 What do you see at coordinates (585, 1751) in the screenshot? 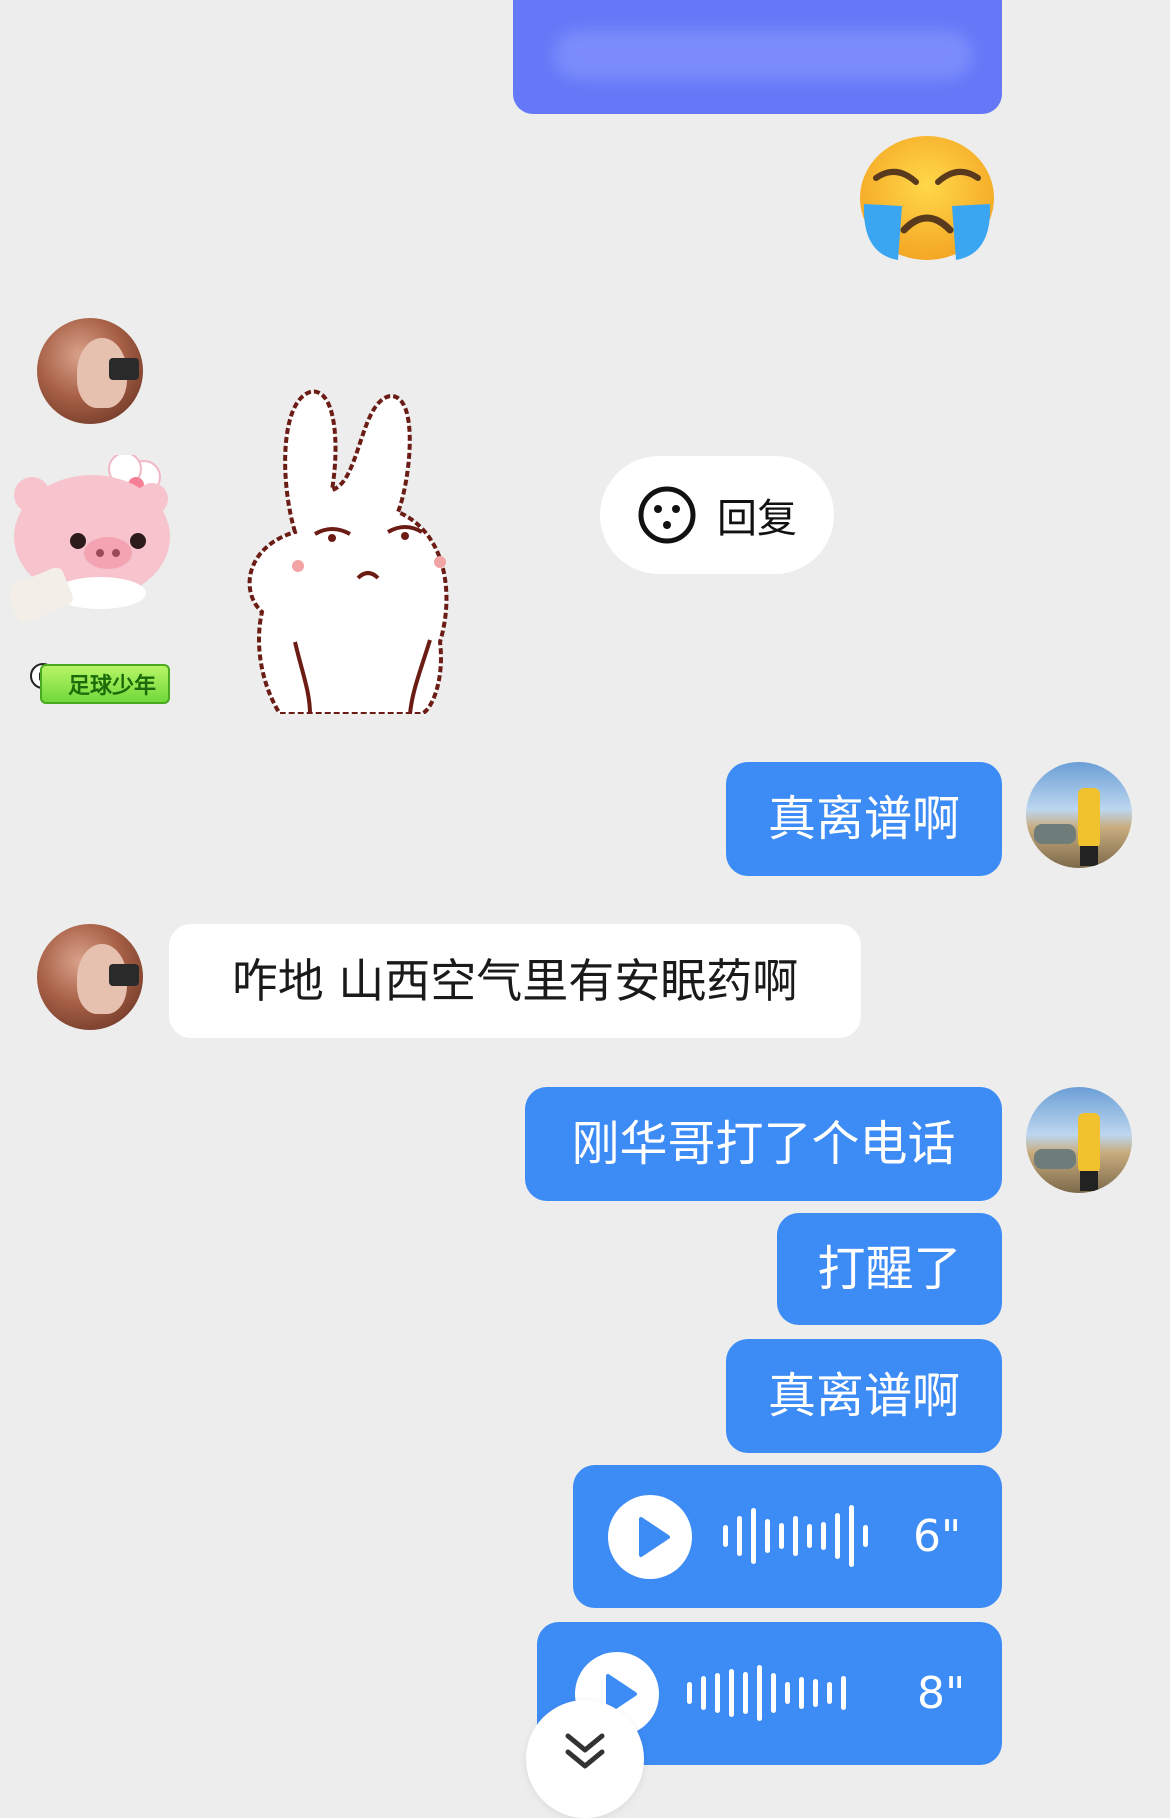
I see `double-chevron-down-icon` at bounding box center [585, 1751].